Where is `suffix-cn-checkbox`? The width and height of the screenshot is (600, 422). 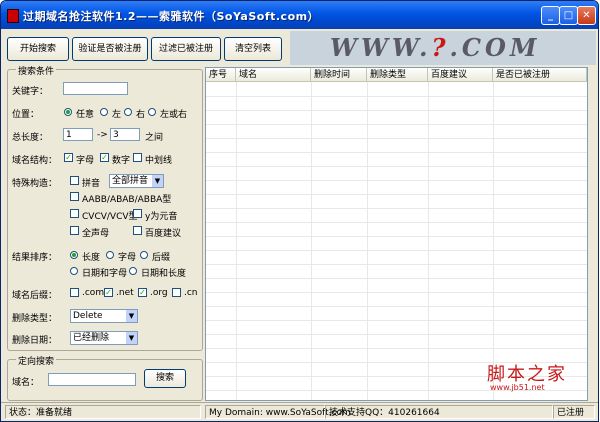
suffix-cn-checkbox is located at coordinates (176, 292).